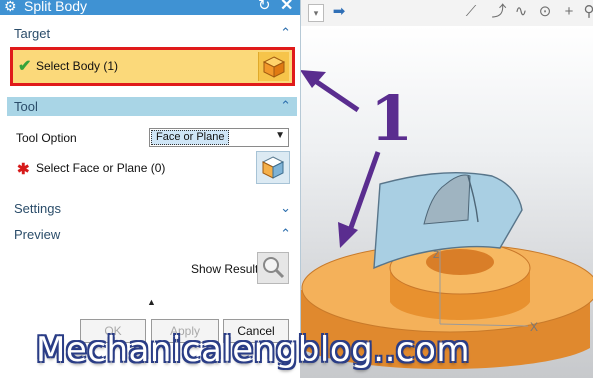 The width and height of the screenshot is (593, 383). Describe the element at coordinates (152, 208) in the screenshot. I see `settings-section-header: Settings ⌄` at that location.